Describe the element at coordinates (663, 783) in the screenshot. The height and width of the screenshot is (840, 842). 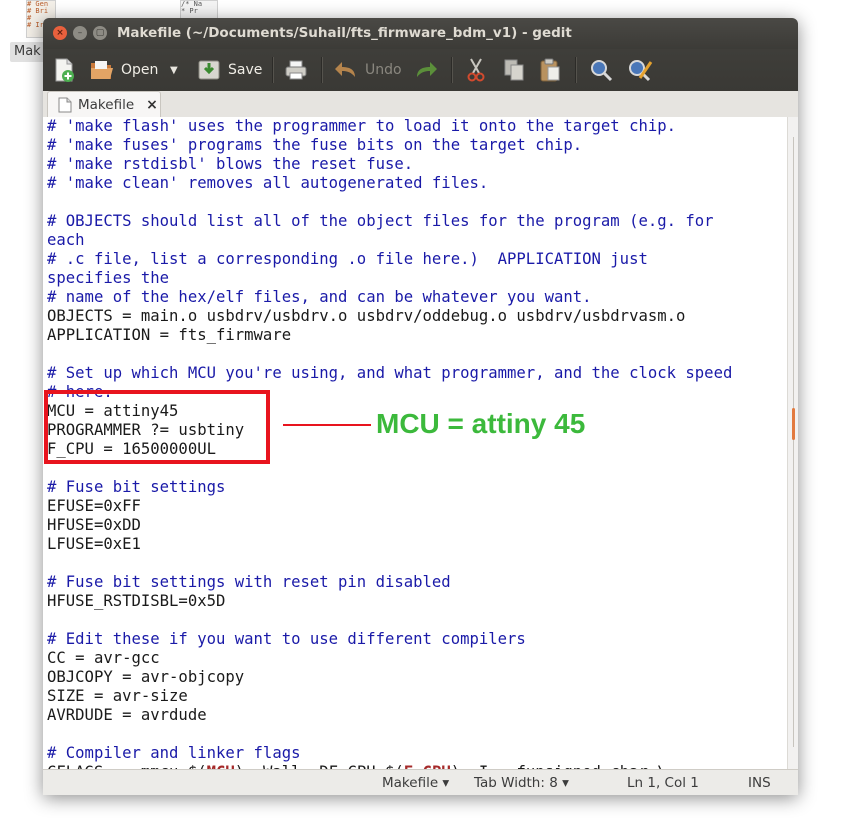
I see `cursor-position: Ln 1, Col 1` at that location.